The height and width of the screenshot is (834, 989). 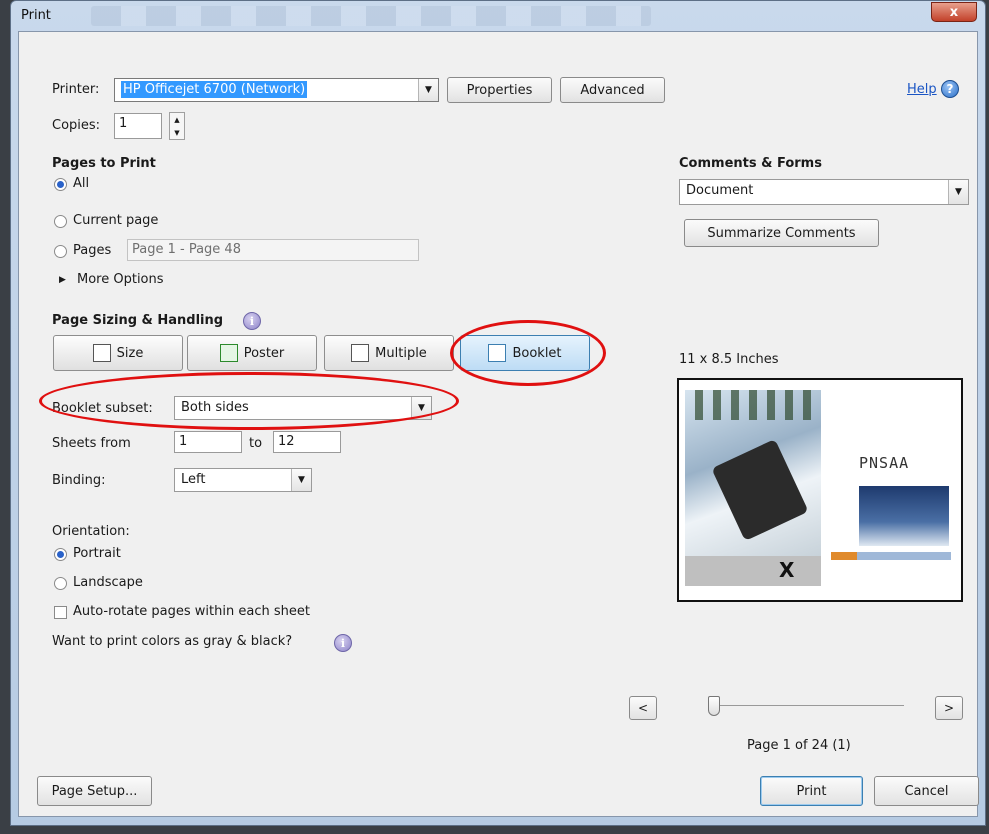 I want to click on poster-icon, so click(x=228, y=353).